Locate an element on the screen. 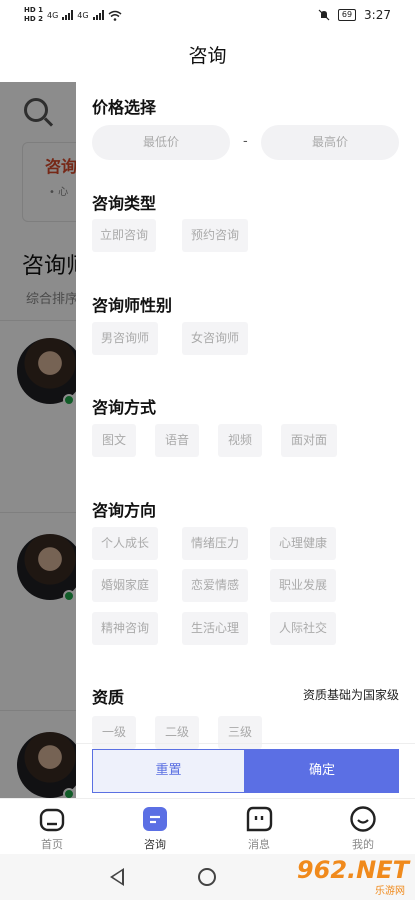  option-qualification-3: 三级 is located at coordinates (240, 732).